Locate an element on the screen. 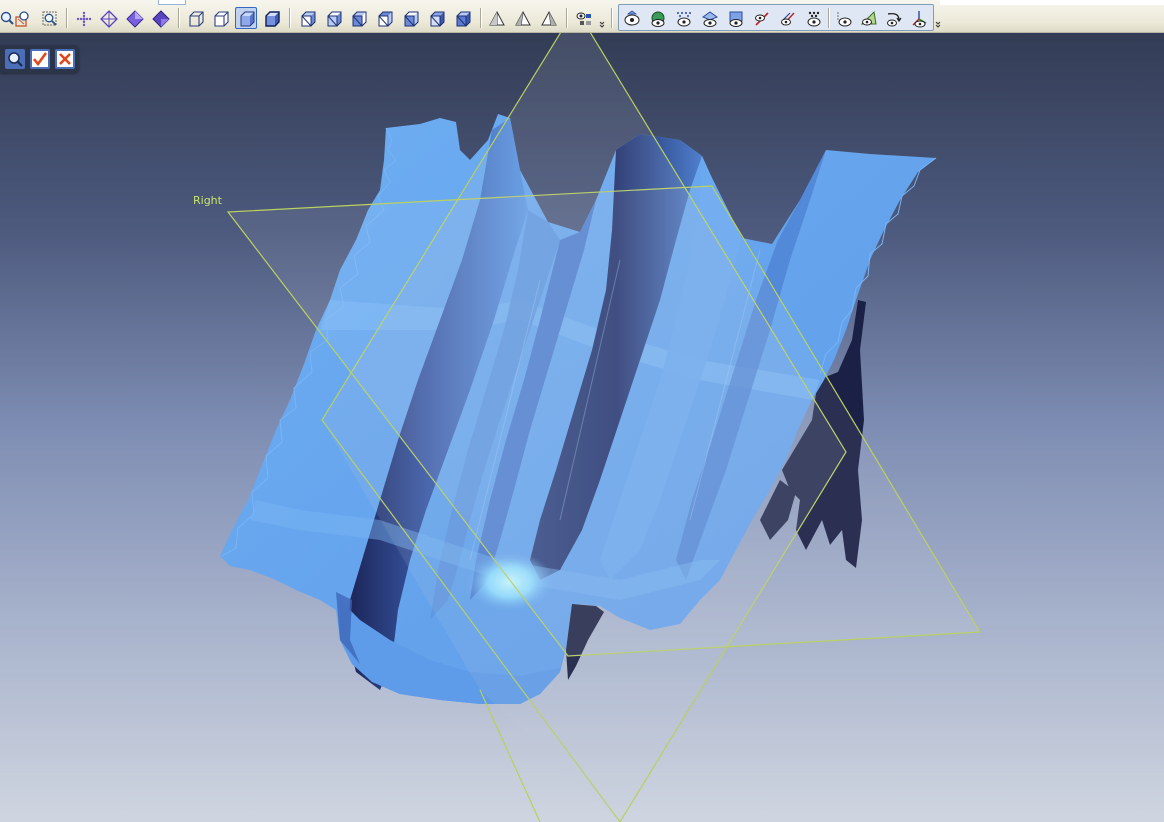  iso-view-5-icon is located at coordinates (410, 18).